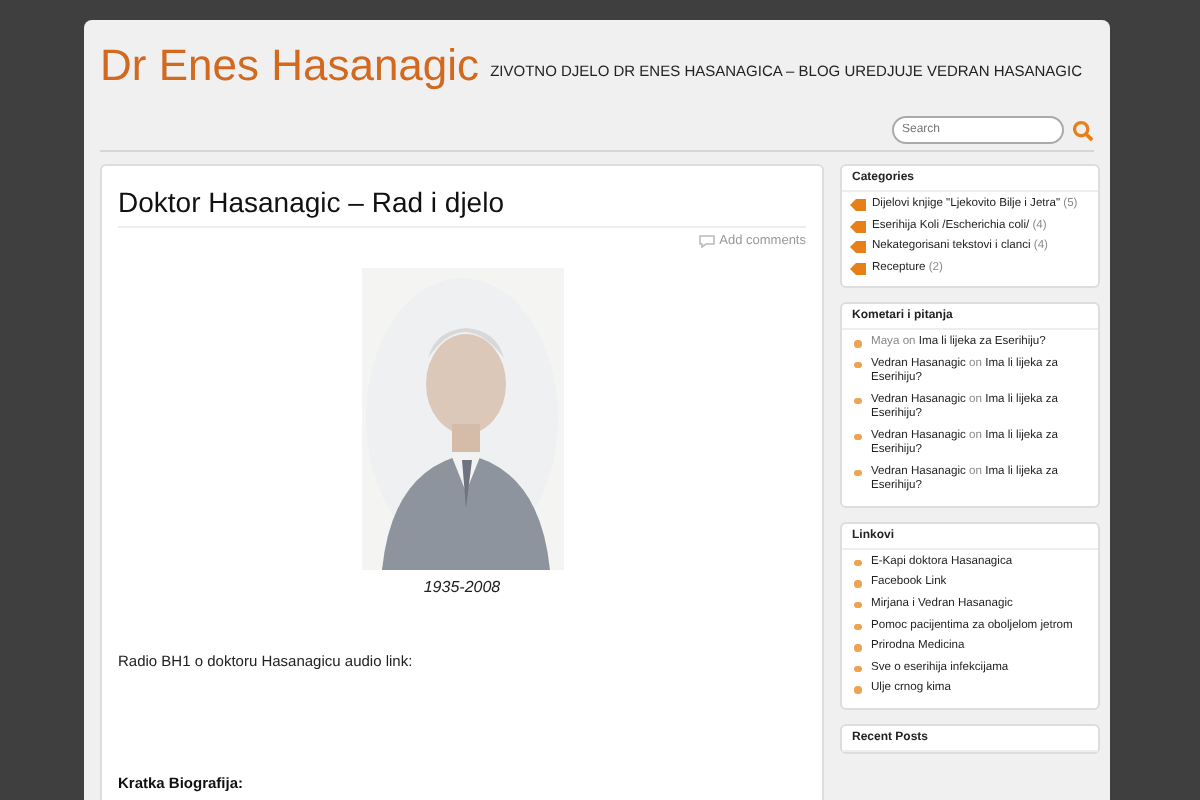  Describe the element at coordinates (462, 587) in the screenshot. I see `image-caption: 1935-2008` at that location.